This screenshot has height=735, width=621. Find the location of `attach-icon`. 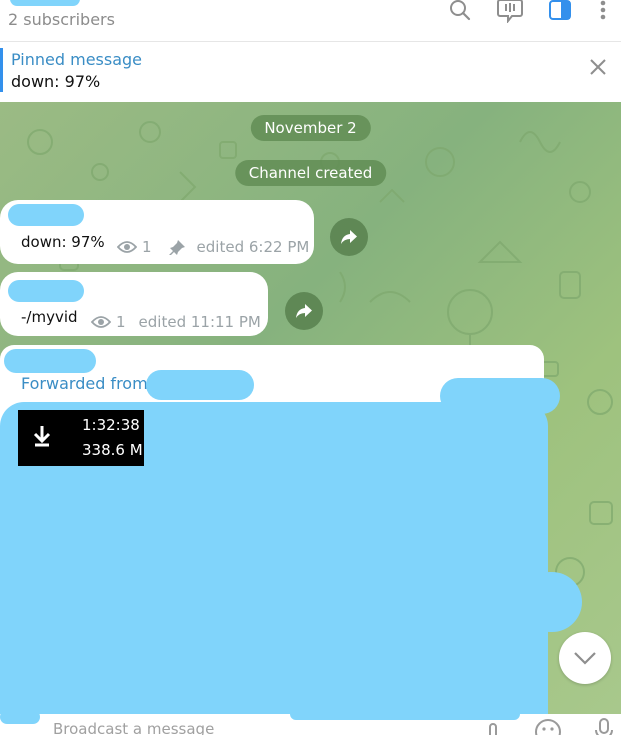

attach-icon is located at coordinates (494, 728).